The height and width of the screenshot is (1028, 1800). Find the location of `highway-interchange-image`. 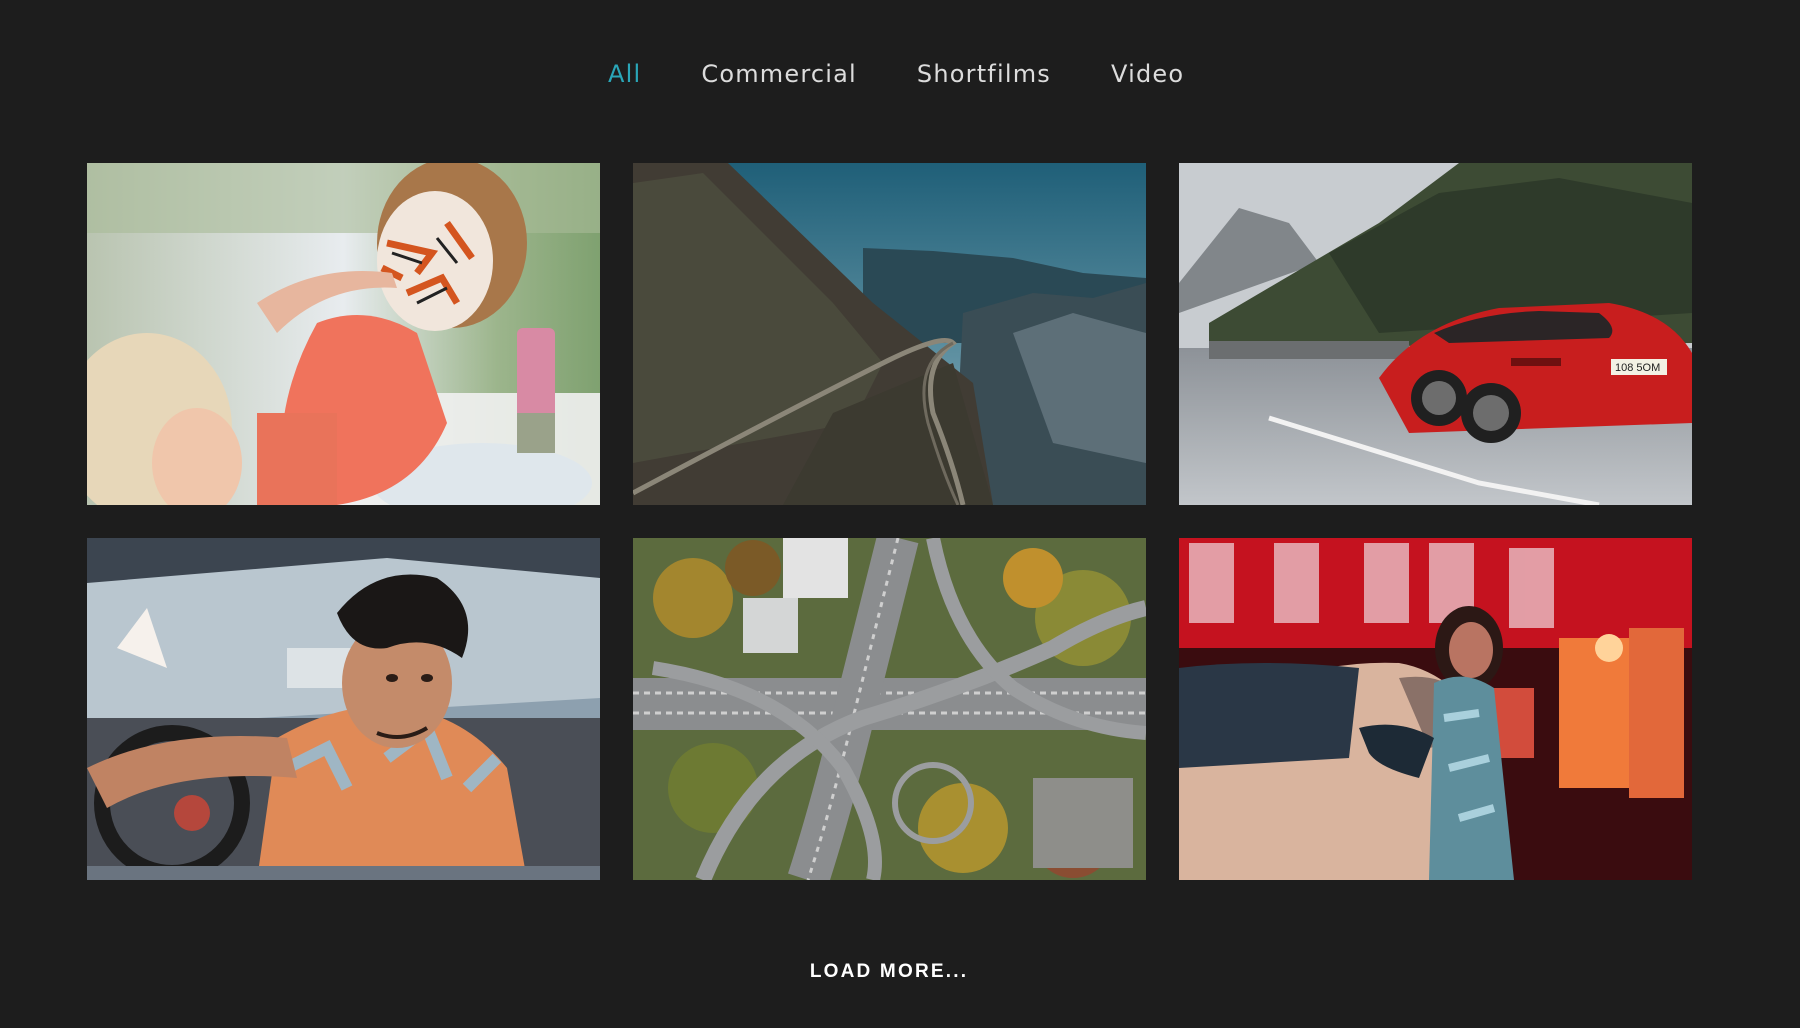

highway-interchange-image is located at coordinates (889, 709).